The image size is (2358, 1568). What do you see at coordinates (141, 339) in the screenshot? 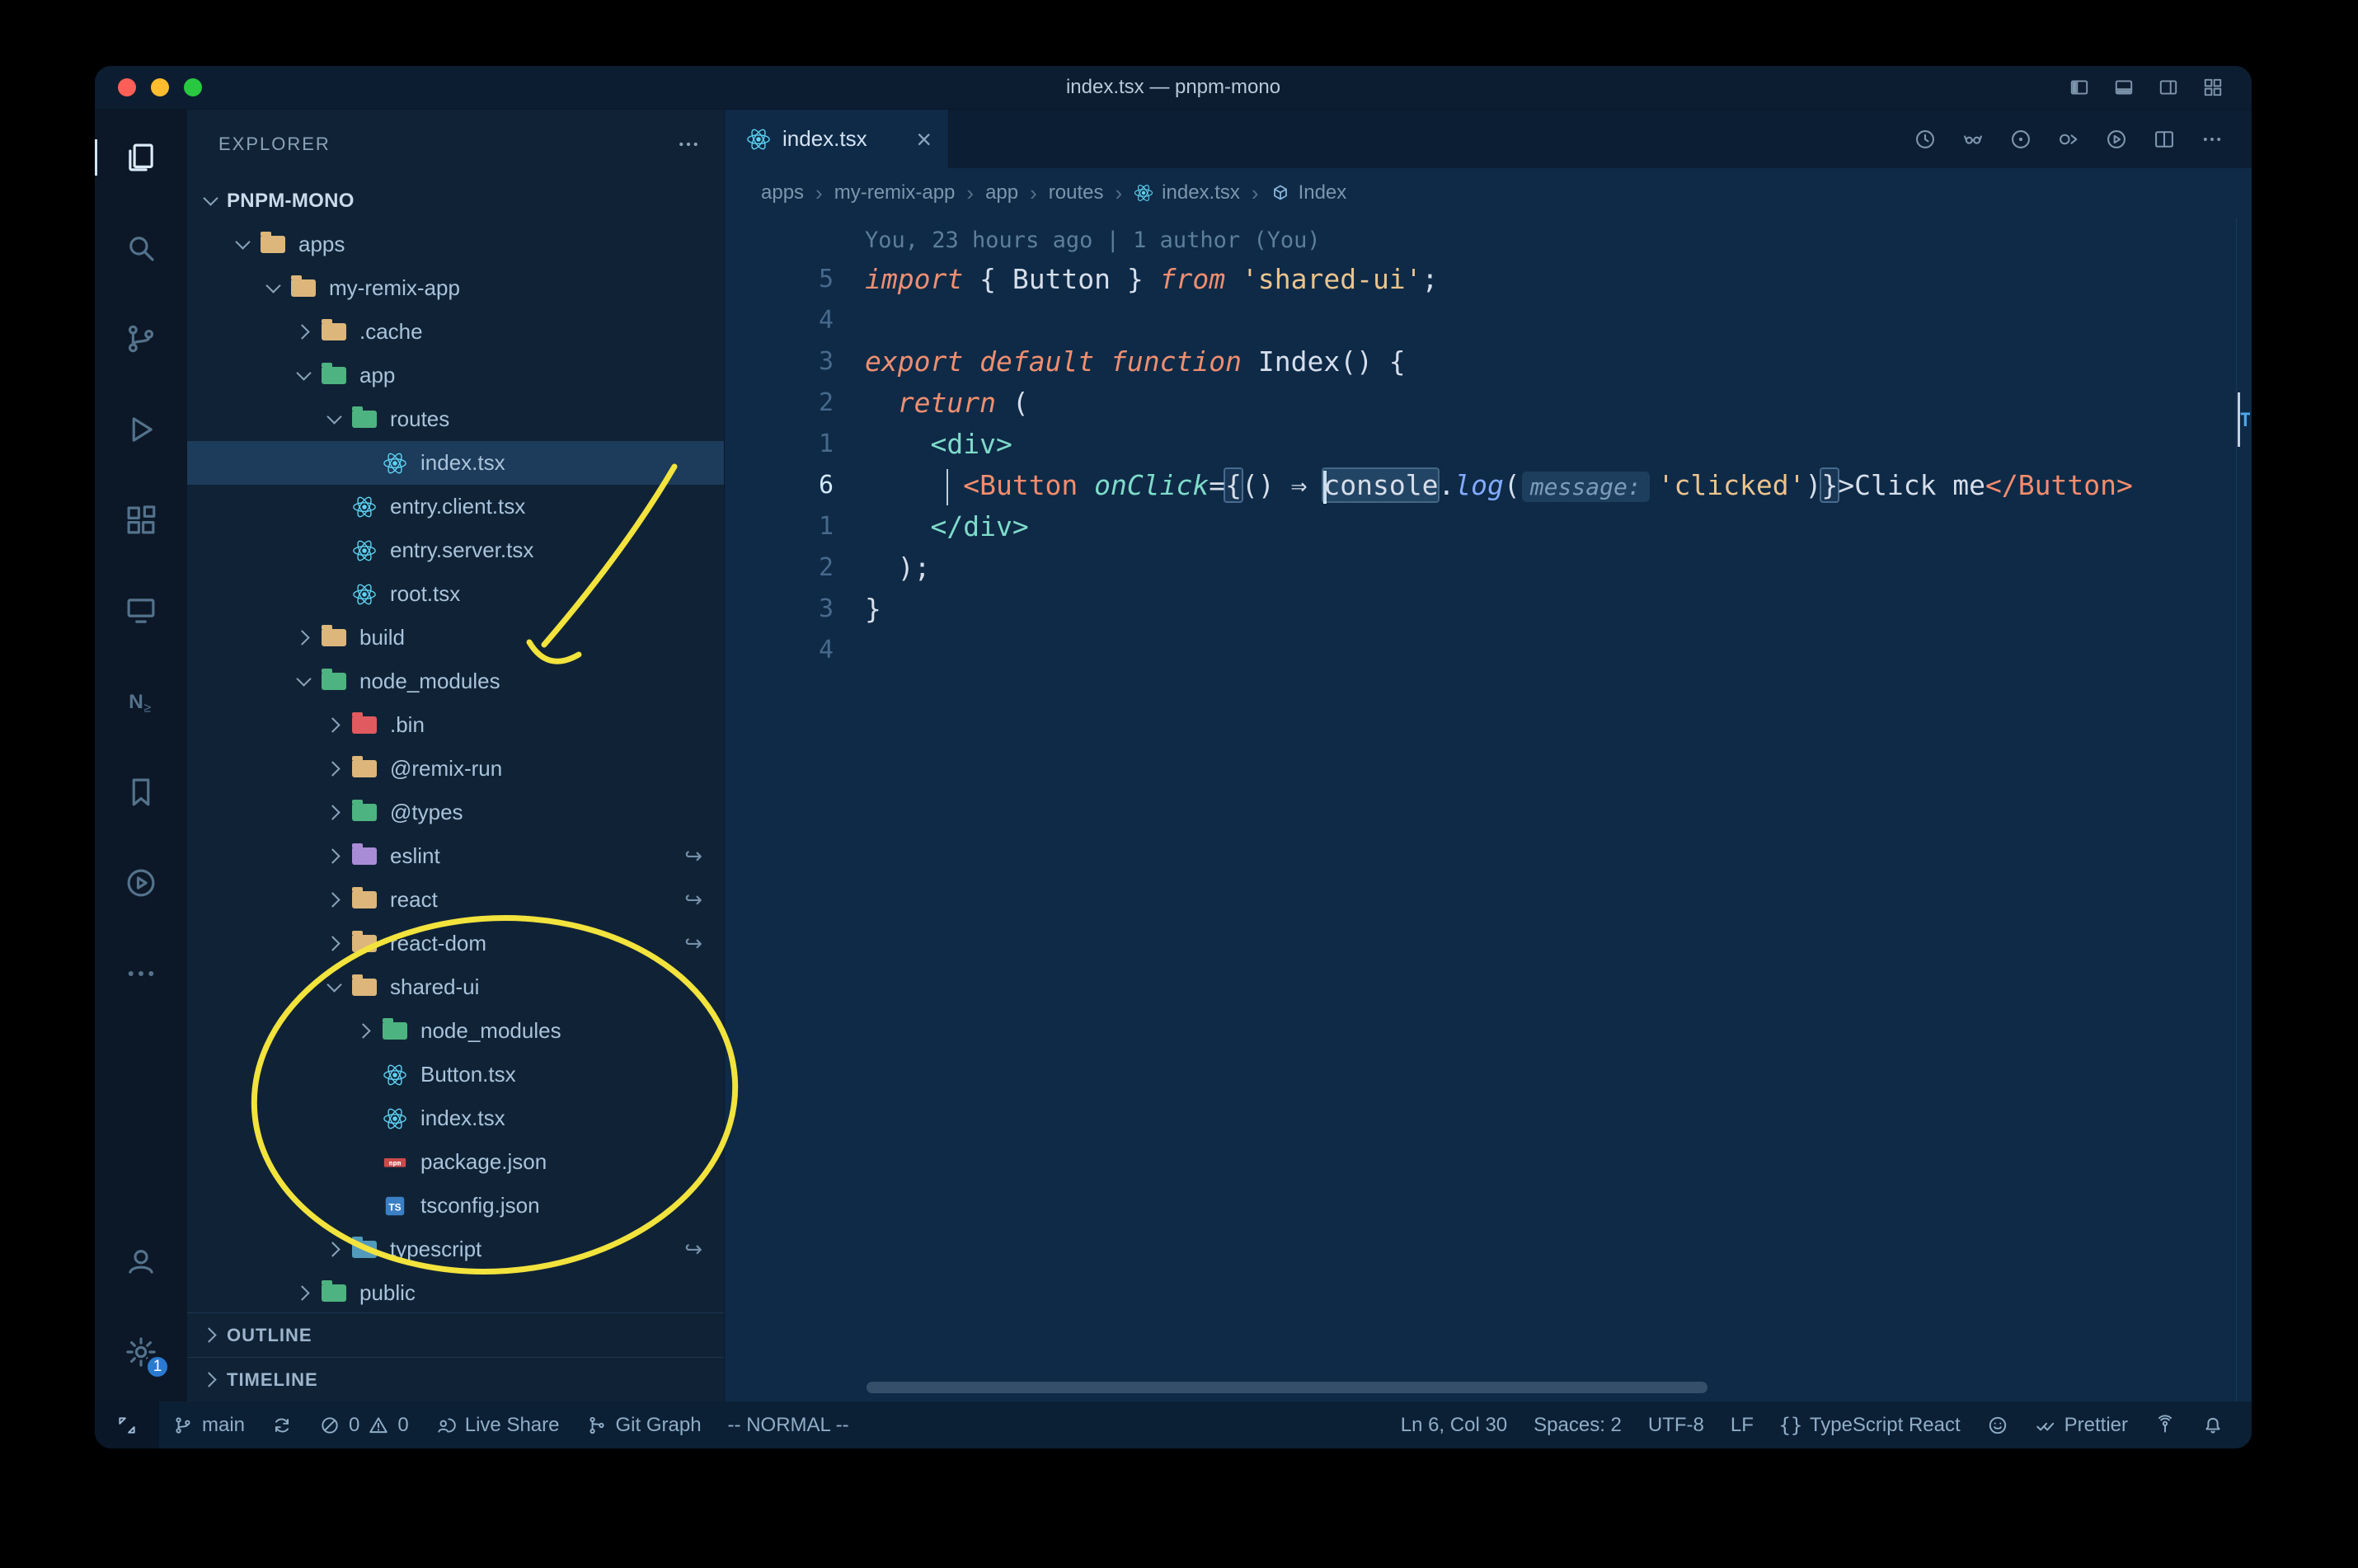
I see `activity-item-source-control` at bounding box center [141, 339].